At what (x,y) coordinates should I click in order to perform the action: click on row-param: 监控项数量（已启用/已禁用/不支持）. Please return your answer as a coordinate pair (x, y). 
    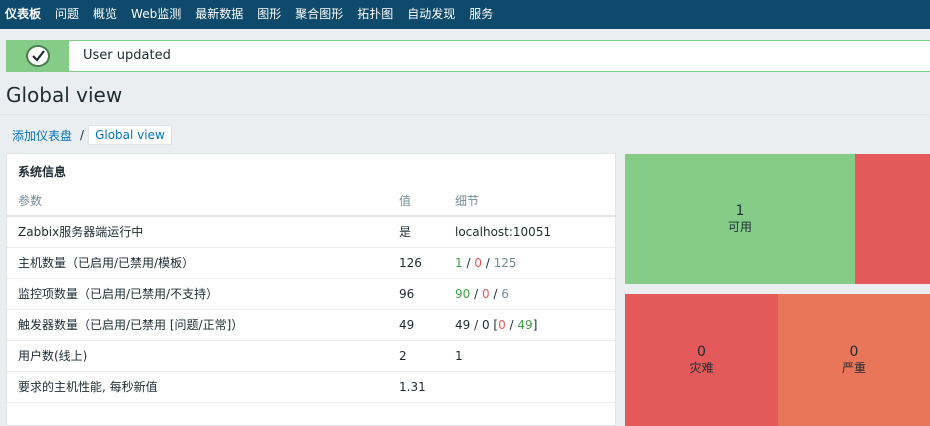
    Looking at the image, I should click on (203, 294).